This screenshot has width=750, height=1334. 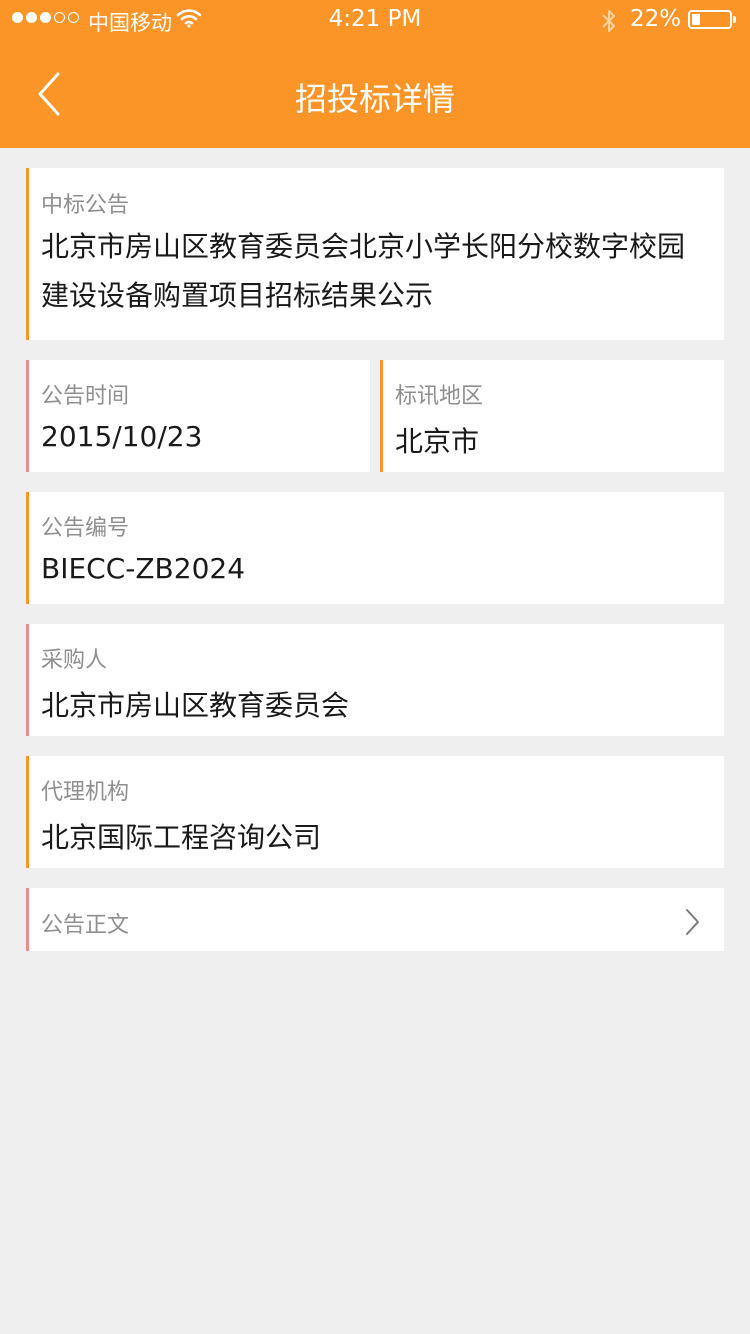 What do you see at coordinates (85, 925) in the screenshot?
I see `announcement-body-label: 公告正文` at bounding box center [85, 925].